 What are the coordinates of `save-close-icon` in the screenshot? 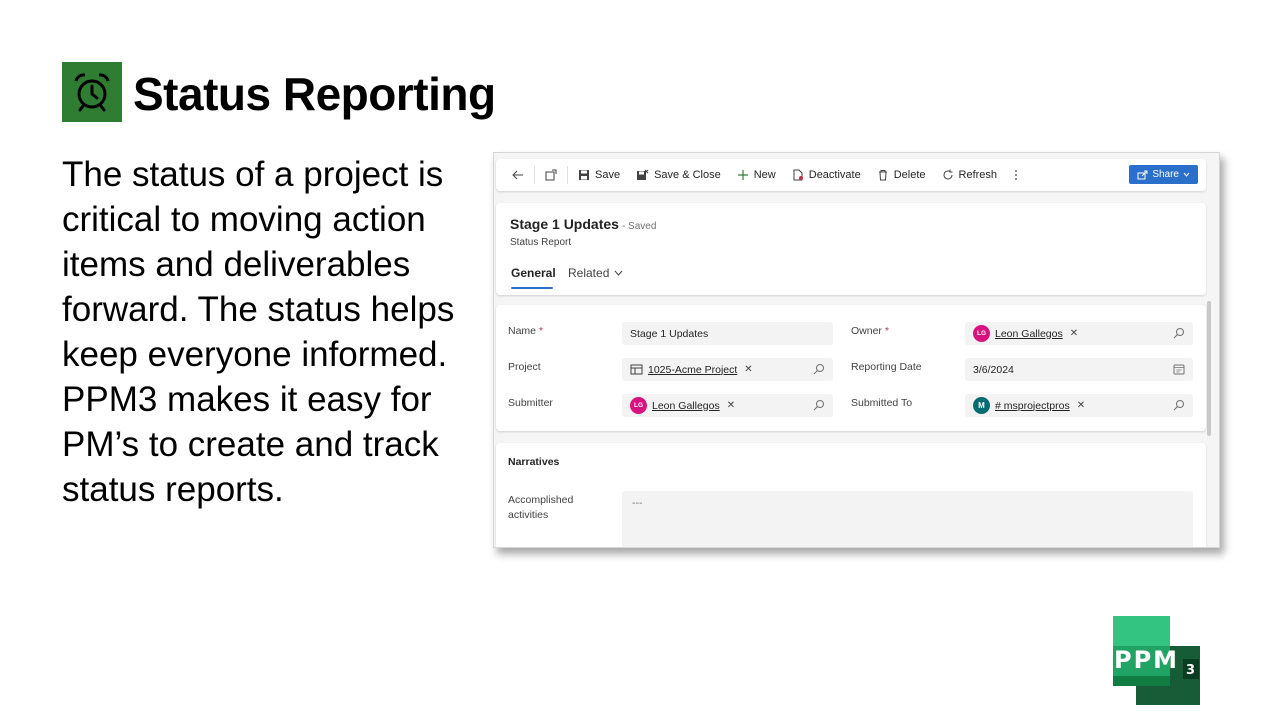 It's located at (643, 174).